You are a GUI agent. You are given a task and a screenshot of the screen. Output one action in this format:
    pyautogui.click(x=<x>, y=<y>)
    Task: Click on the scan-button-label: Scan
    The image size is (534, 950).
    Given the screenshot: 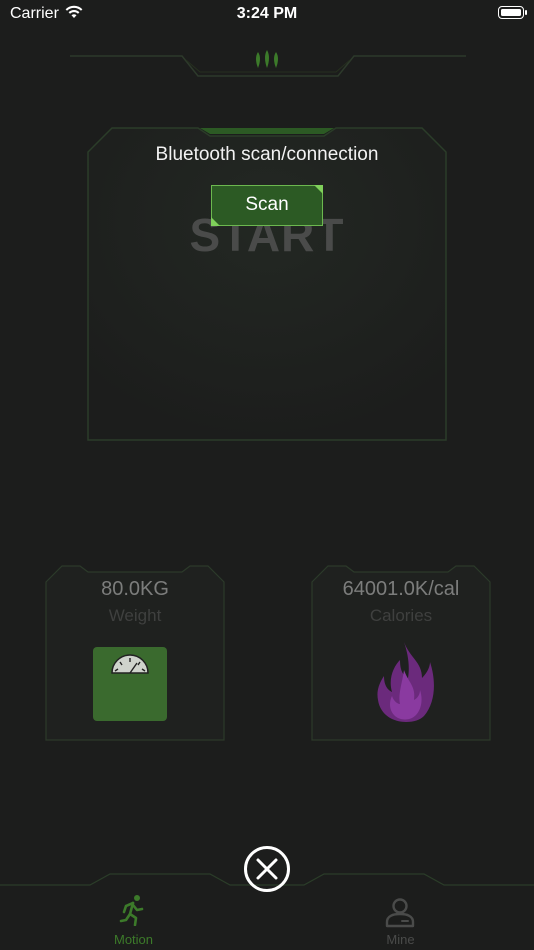 What is the action you would take?
    pyautogui.click(x=267, y=204)
    